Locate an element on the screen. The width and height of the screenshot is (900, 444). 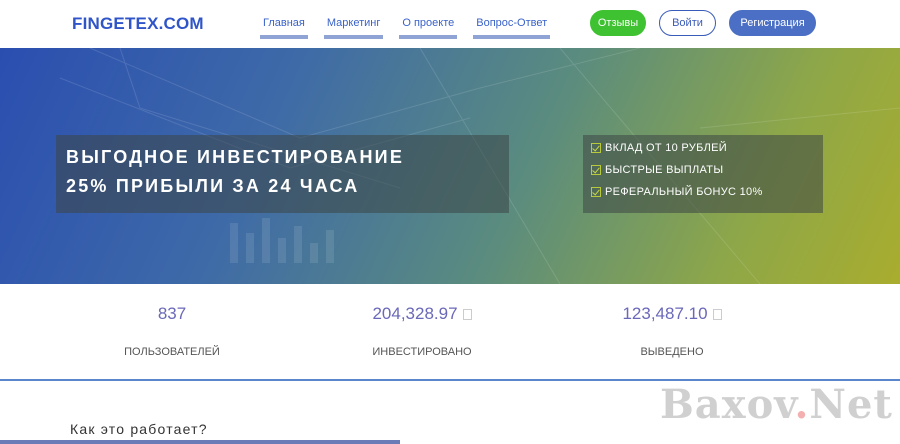
watermark-logo: Baxov.Net is located at coordinates (776, 404).